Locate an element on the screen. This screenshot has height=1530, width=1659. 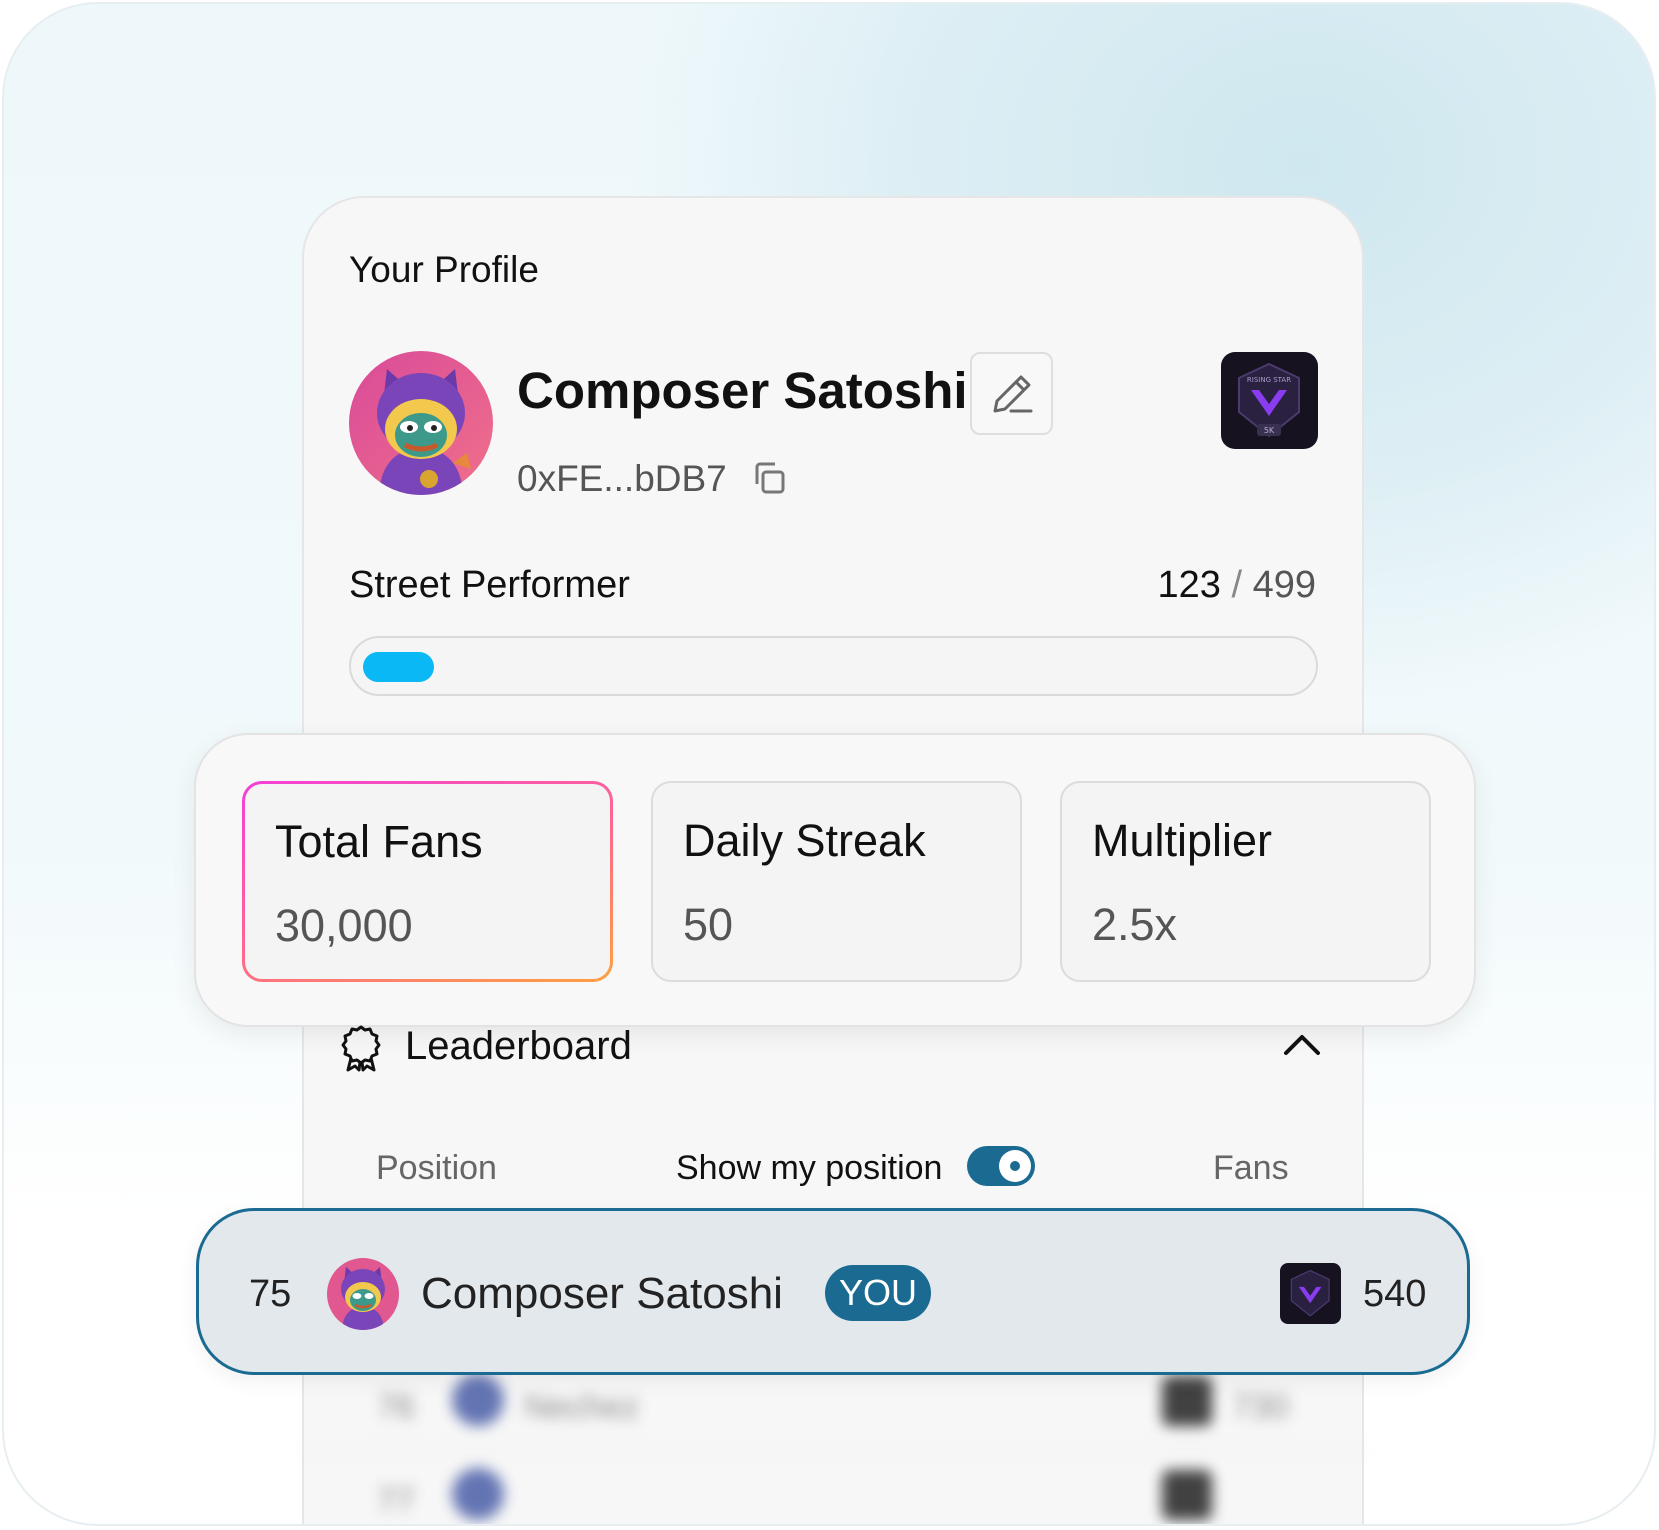
stat-card-daily-streak: Daily Streak 50 is located at coordinates (836, 881).